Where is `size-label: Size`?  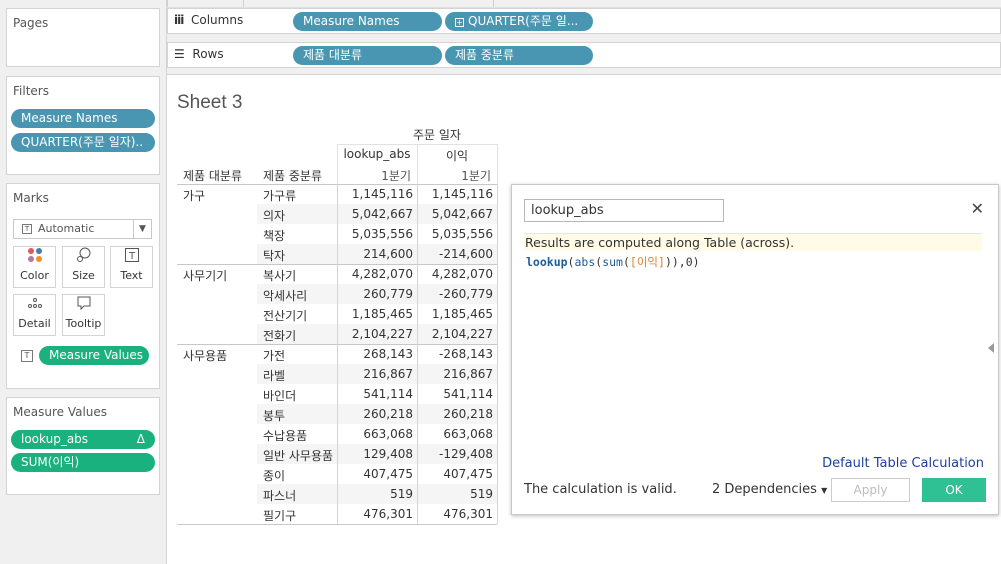
size-label: Size is located at coordinates (83, 275).